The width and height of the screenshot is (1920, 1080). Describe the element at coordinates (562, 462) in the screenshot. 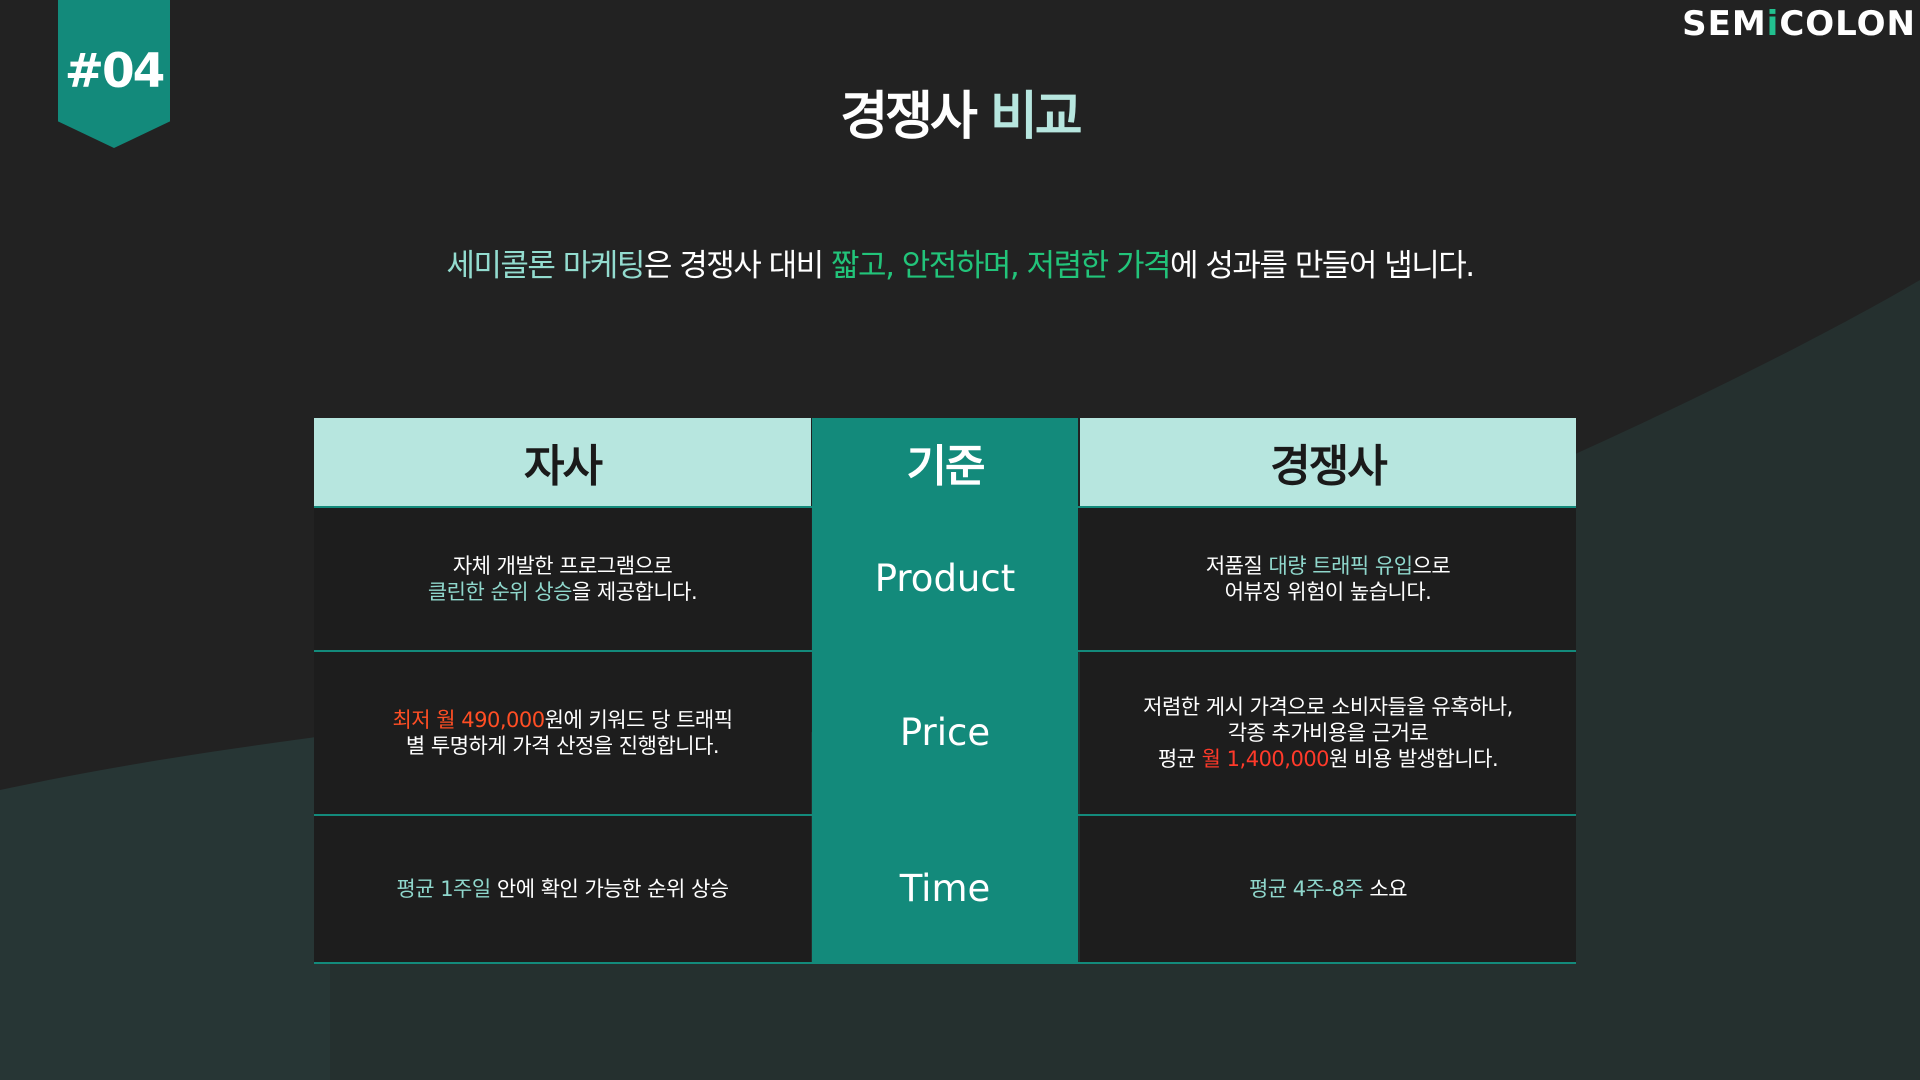

I see `header-our-company: 자사` at that location.